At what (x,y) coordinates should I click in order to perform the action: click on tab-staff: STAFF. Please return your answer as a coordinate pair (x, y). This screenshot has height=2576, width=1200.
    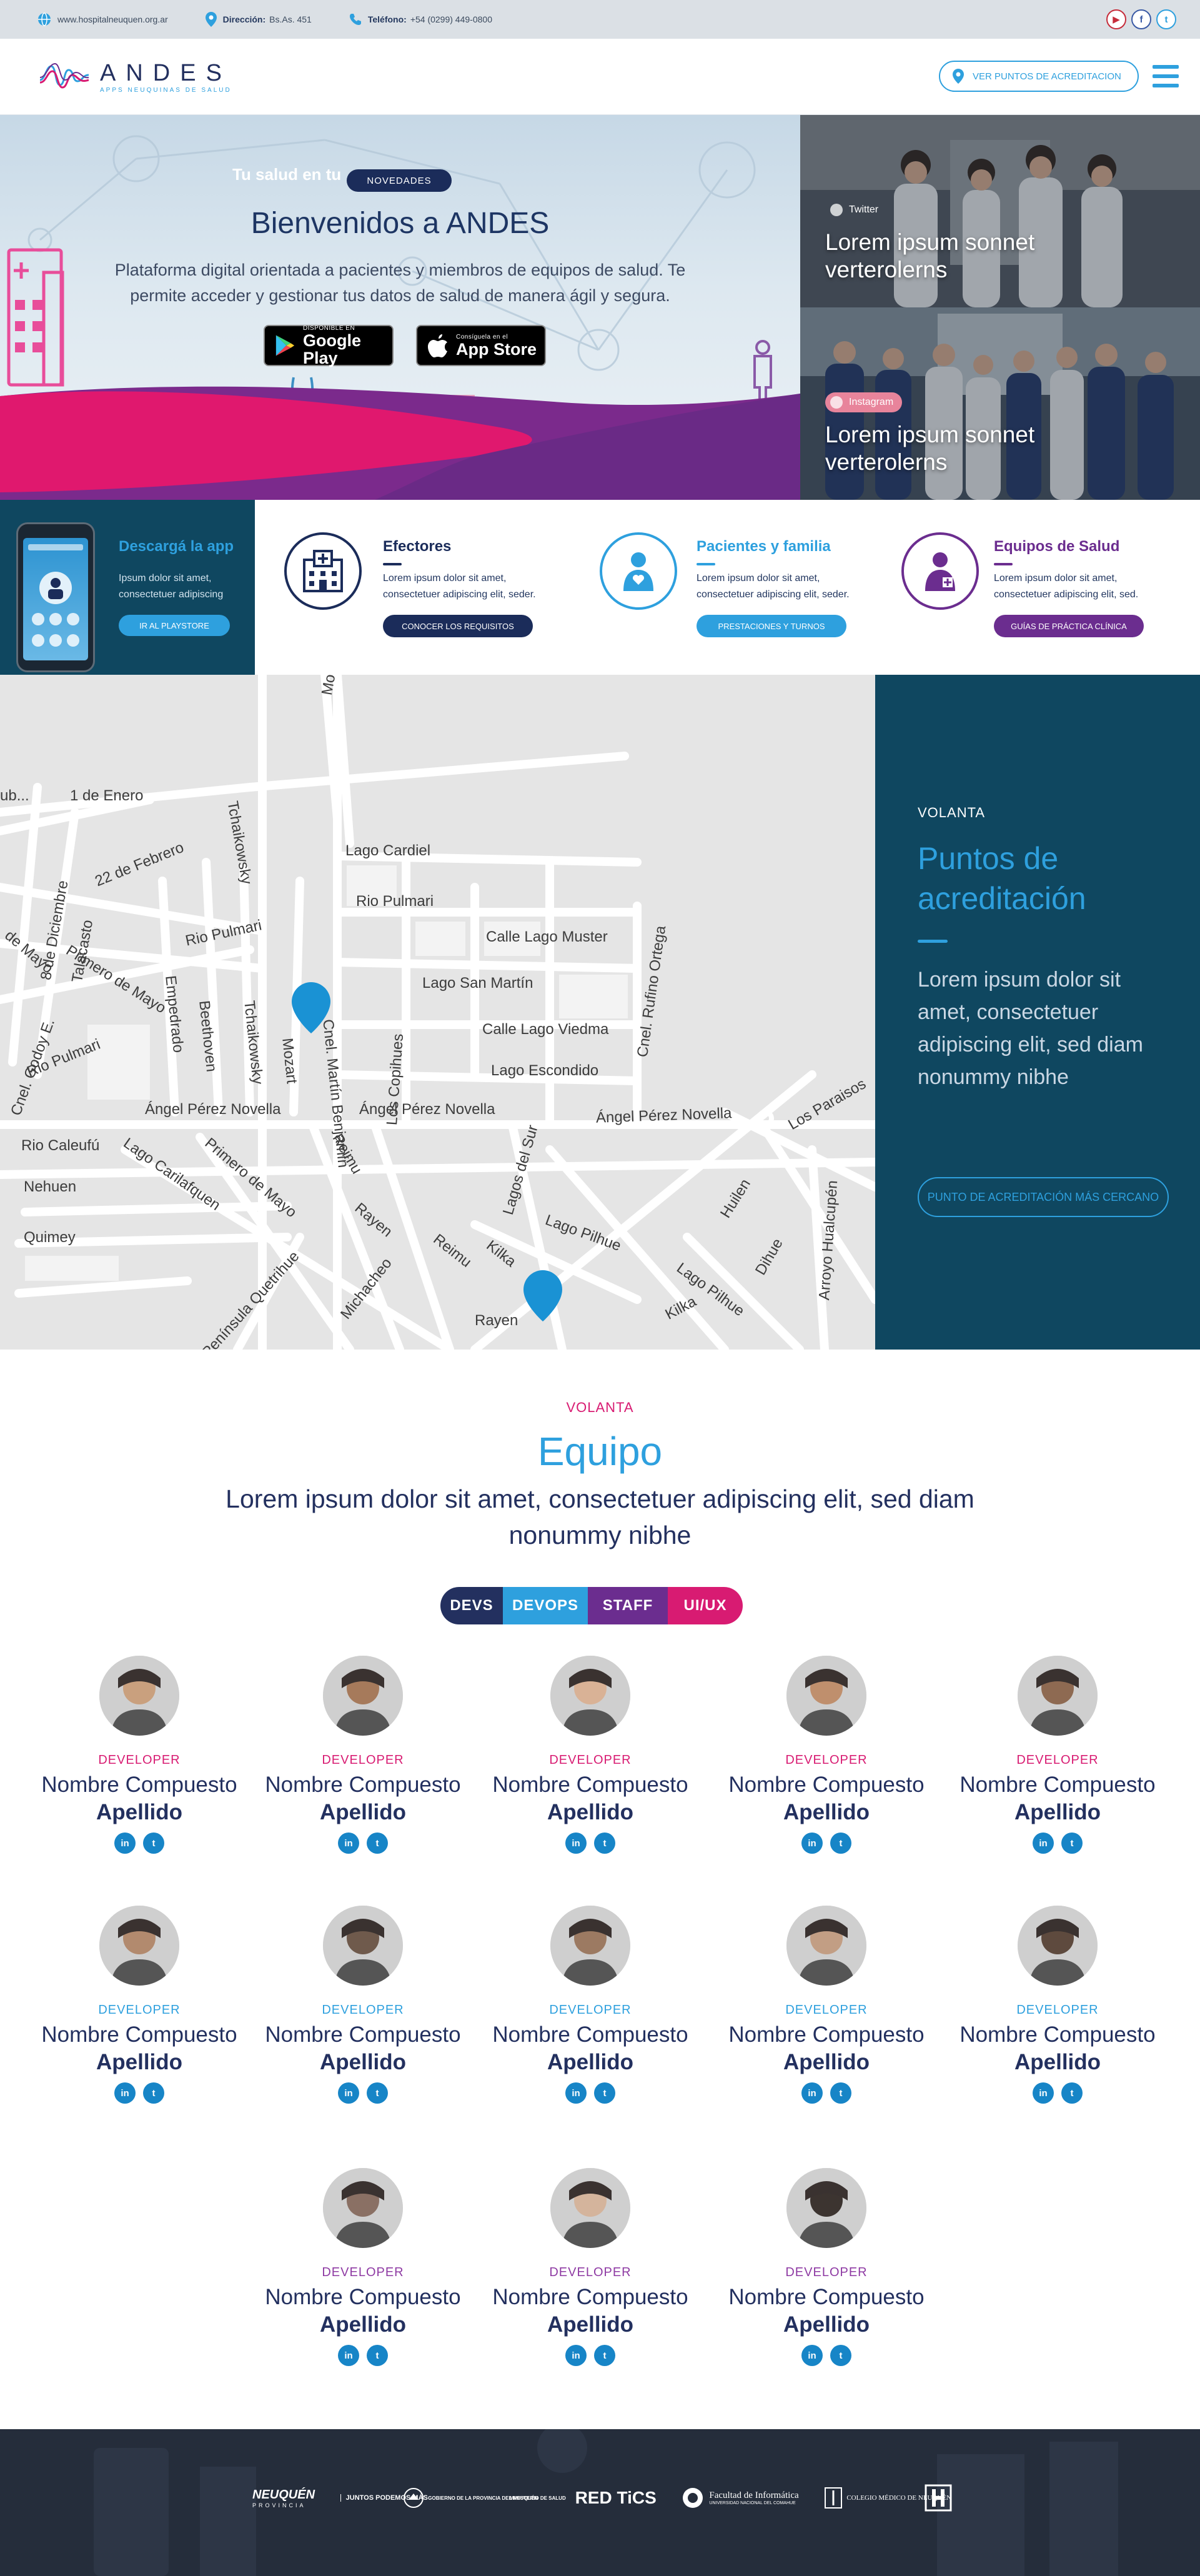
    Looking at the image, I should click on (628, 1605).